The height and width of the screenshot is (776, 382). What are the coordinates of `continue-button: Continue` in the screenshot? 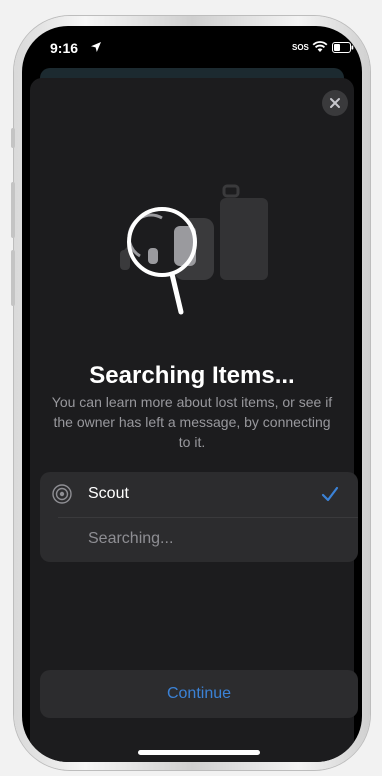 It's located at (199, 694).